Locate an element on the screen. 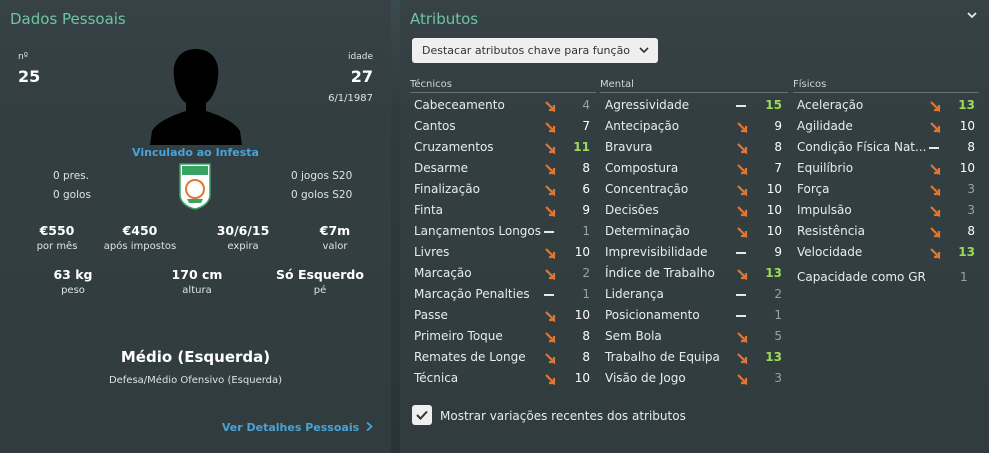 The height and width of the screenshot is (453, 989). show-recent-changes-label: Mostrar variações recentes dos atributos is located at coordinates (563, 416).